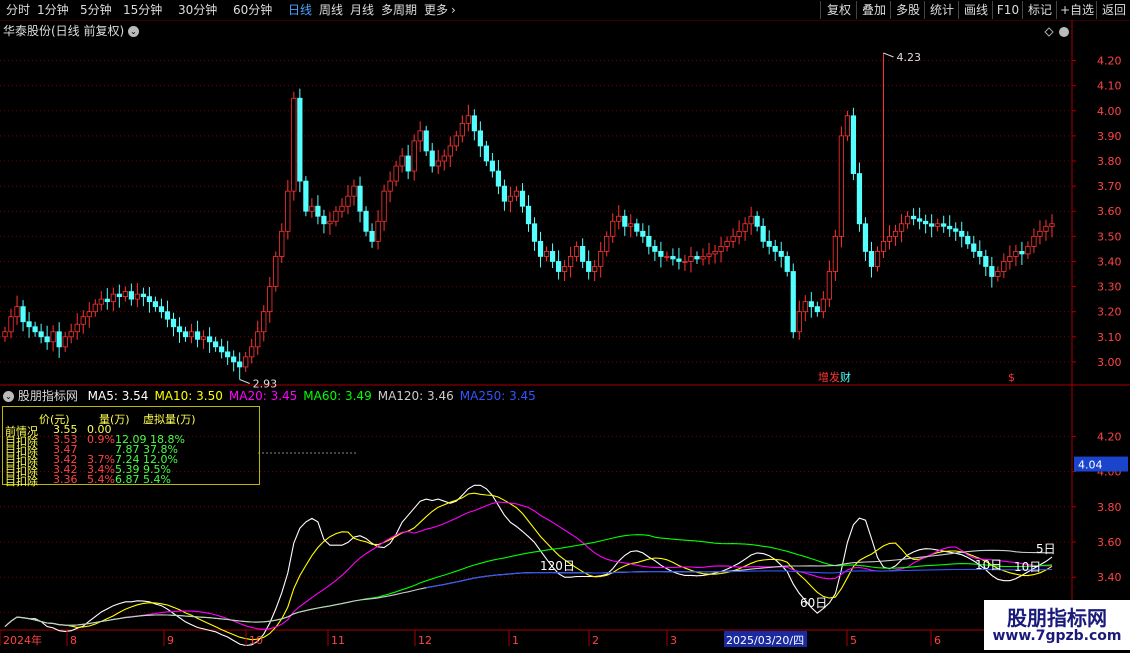 Image resolution: width=1130 pixels, height=653 pixels. What do you see at coordinates (142, 10) in the screenshot?
I see `period-tab-3: 15分钟` at bounding box center [142, 10].